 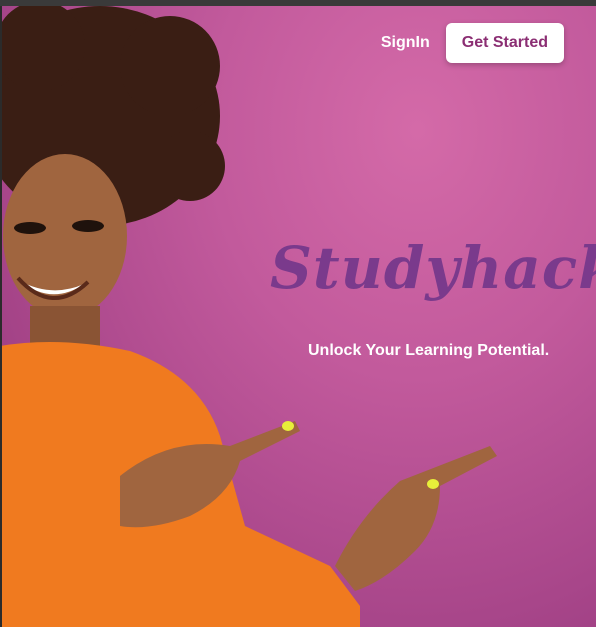 What do you see at coordinates (429, 350) in the screenshot?
I see `tagline: Unlock Your Learning Potential.` at bounding box center [429, 350].